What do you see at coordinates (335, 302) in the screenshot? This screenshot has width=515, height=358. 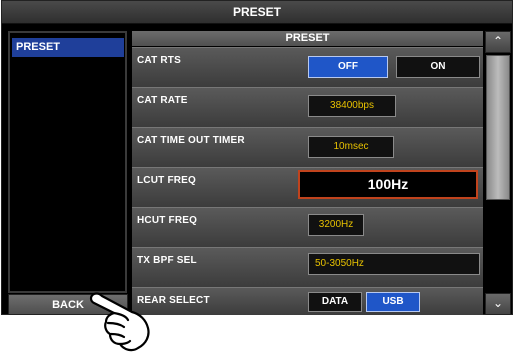 I see `rear-select-data-button: DATA` at bounding box center [335, 302].